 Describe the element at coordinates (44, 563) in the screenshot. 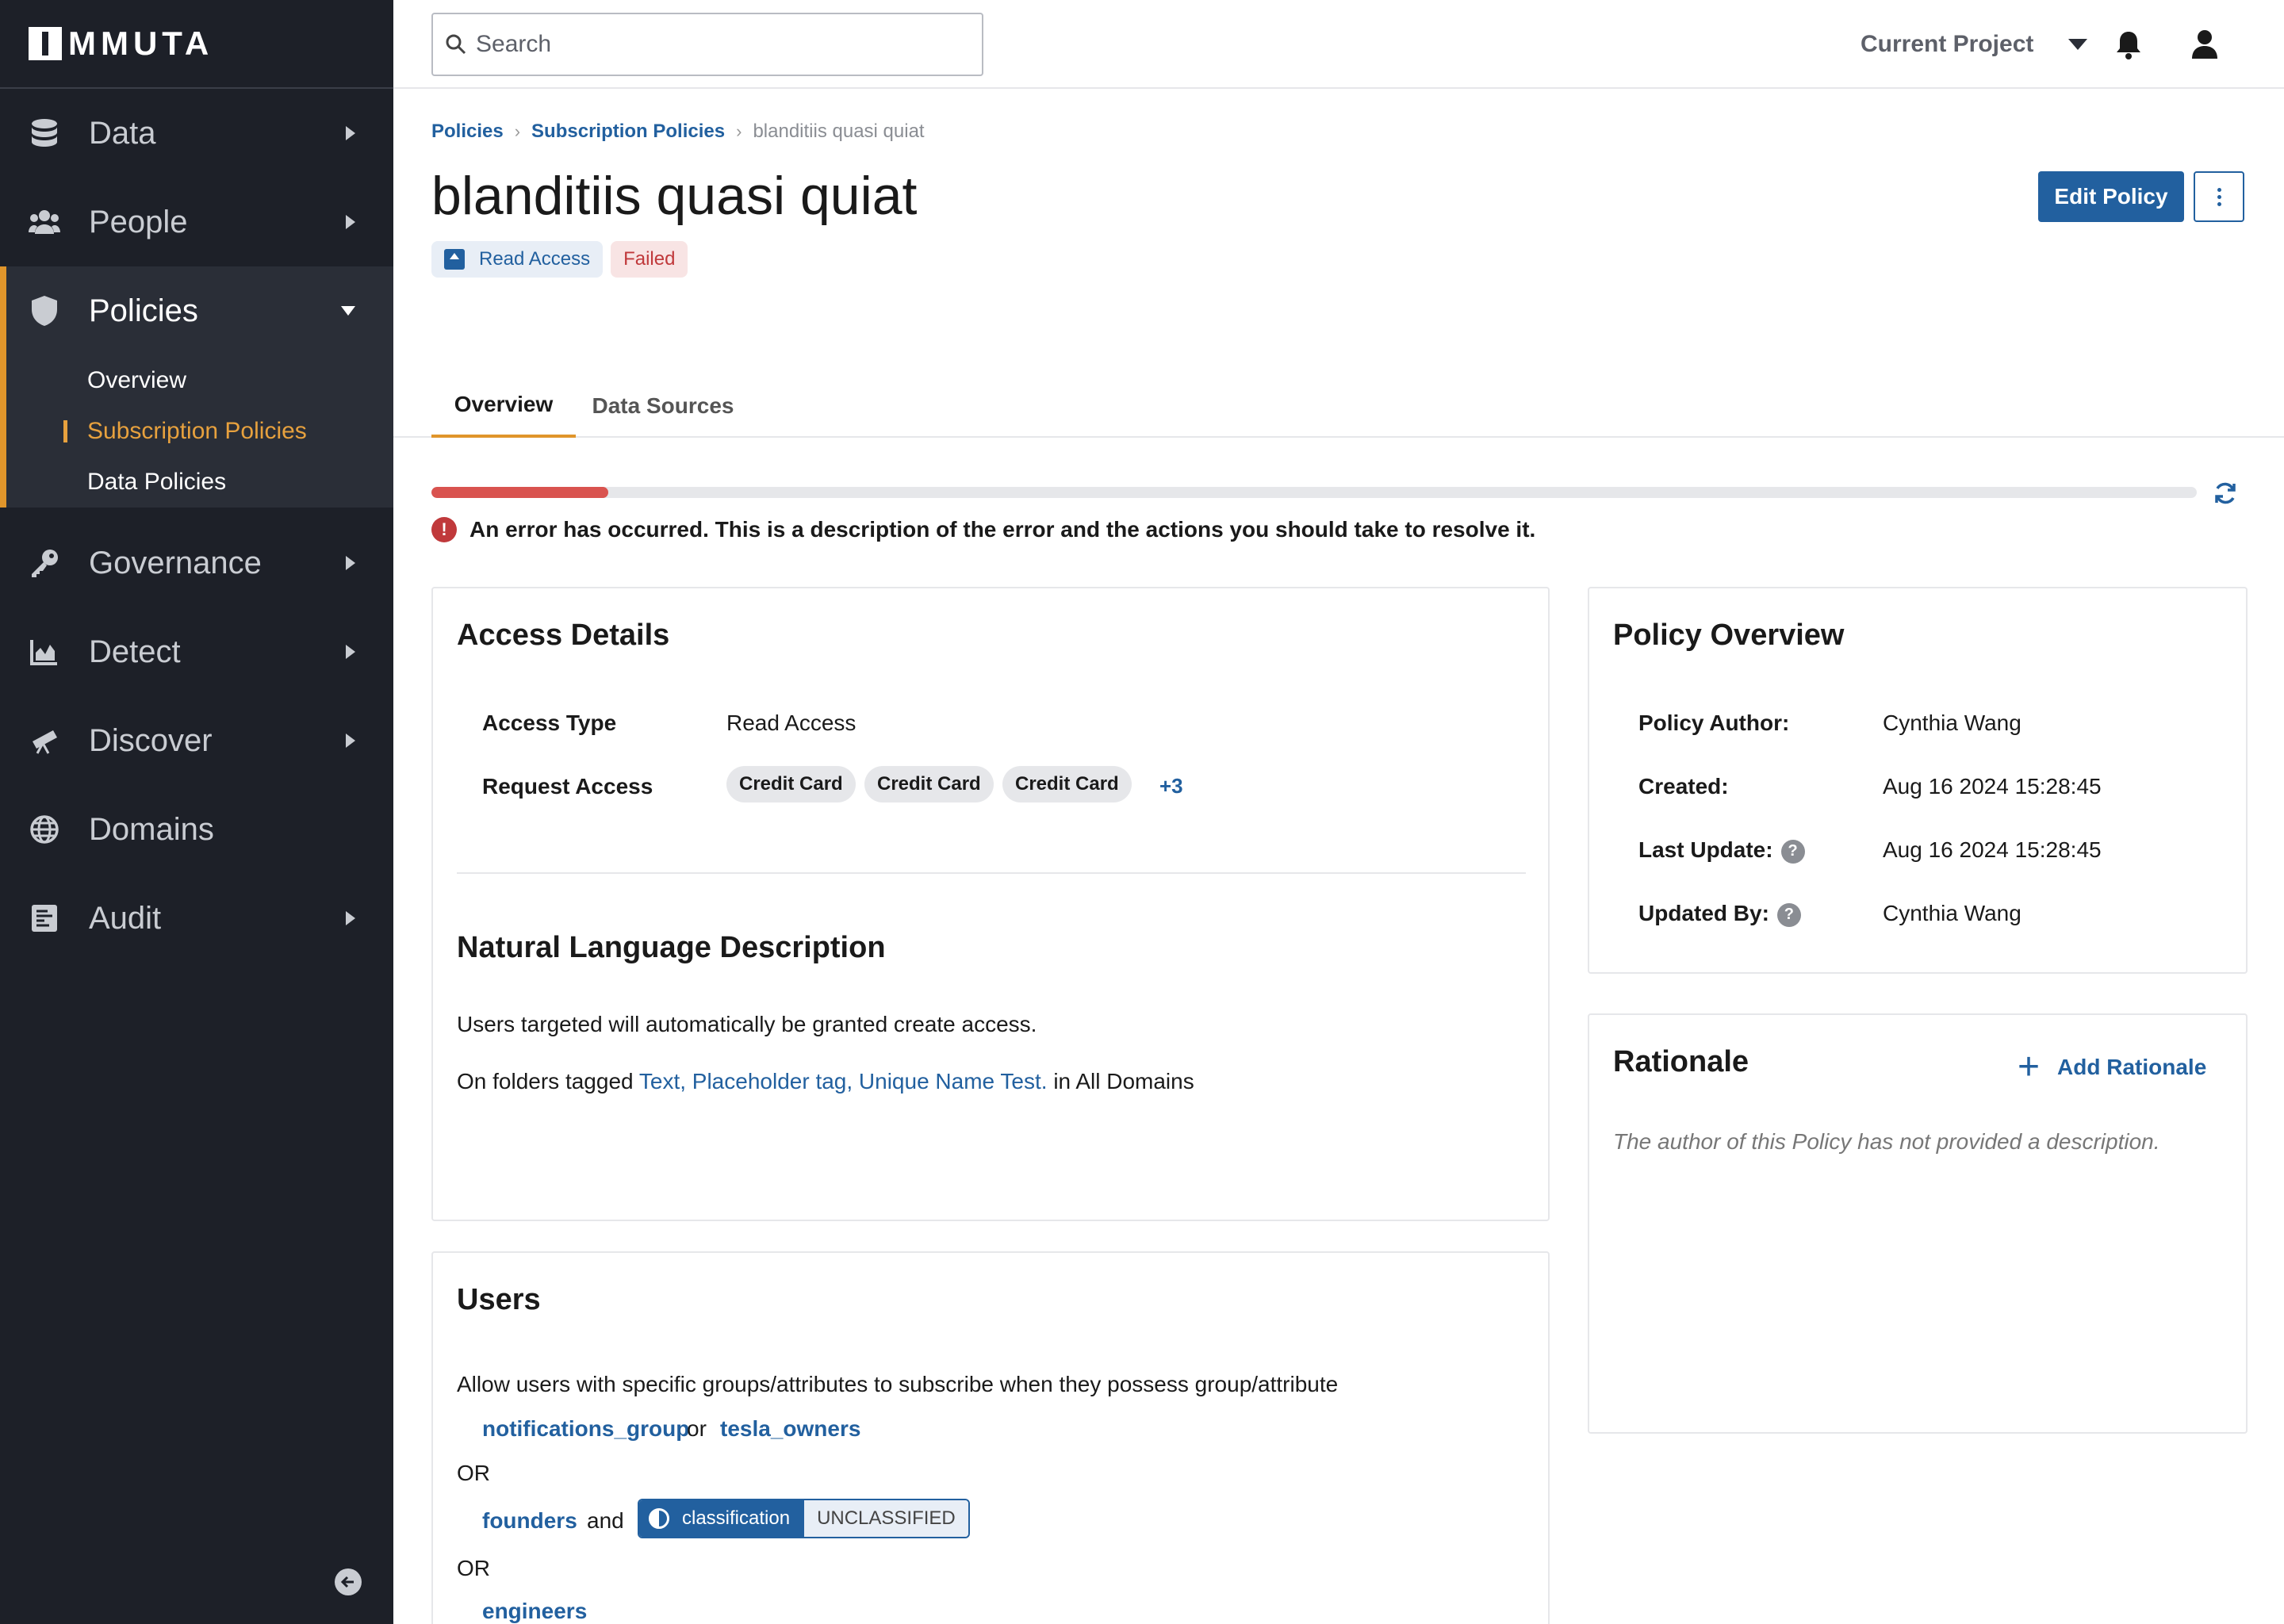

I see `key-icon` at that location.